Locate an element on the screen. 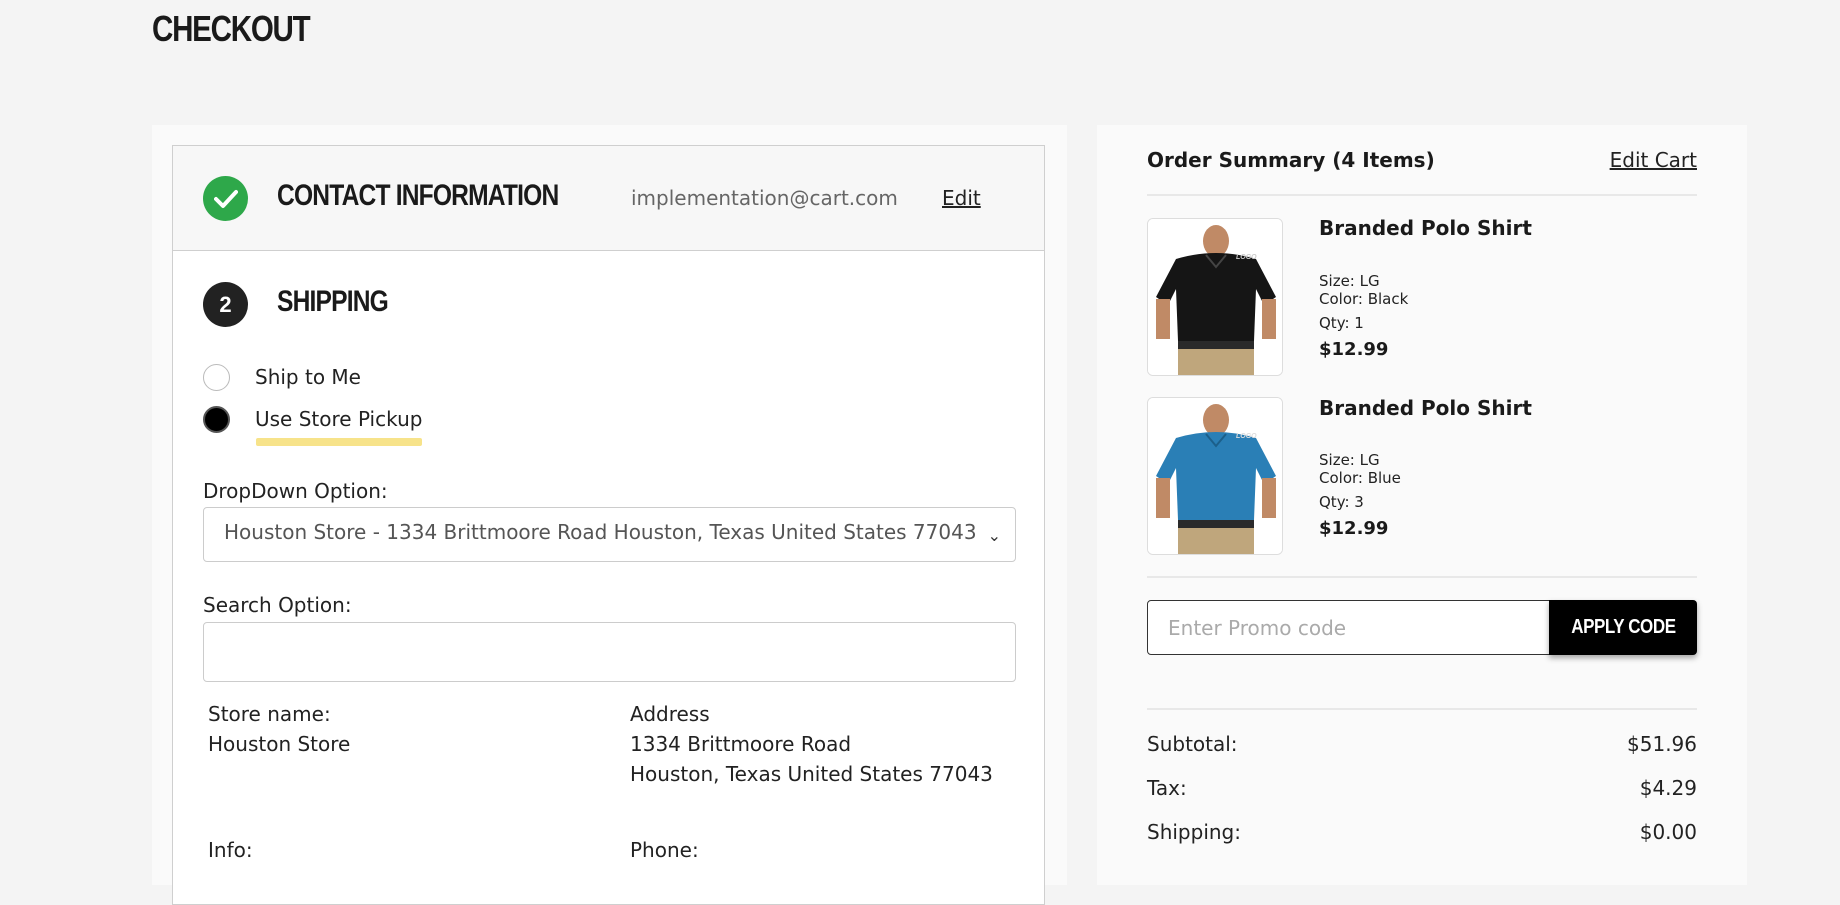 The width and height of the screenshot is (1840, 905). apply-code-button: APPLY CODE is located at coordinates (1623, 627).